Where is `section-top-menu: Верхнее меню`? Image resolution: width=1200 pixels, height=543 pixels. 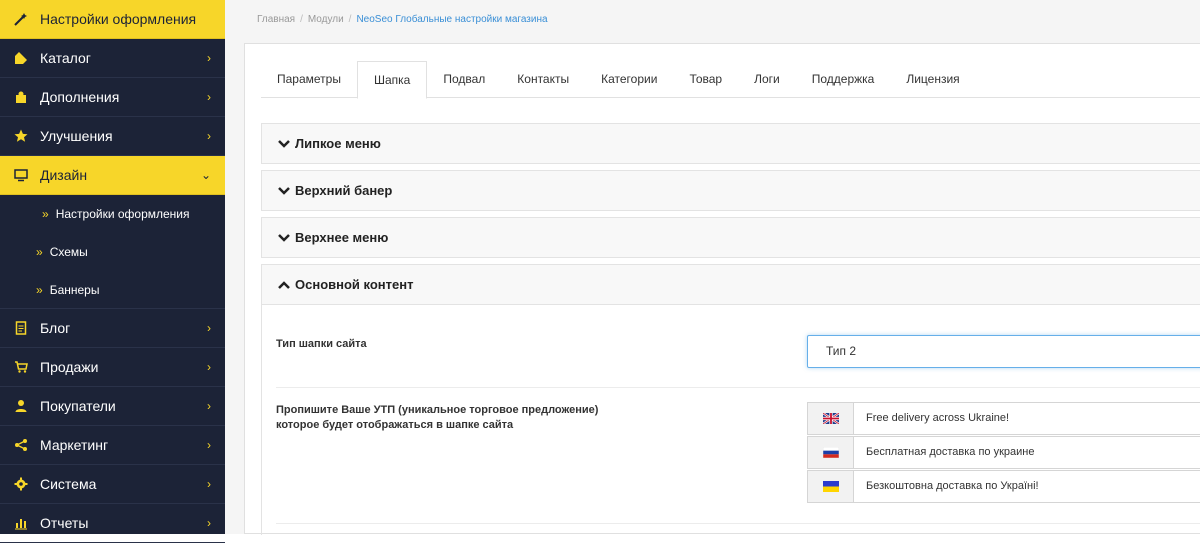
section-top-menu: Верхнее меню is located at coordinates (730, 237).